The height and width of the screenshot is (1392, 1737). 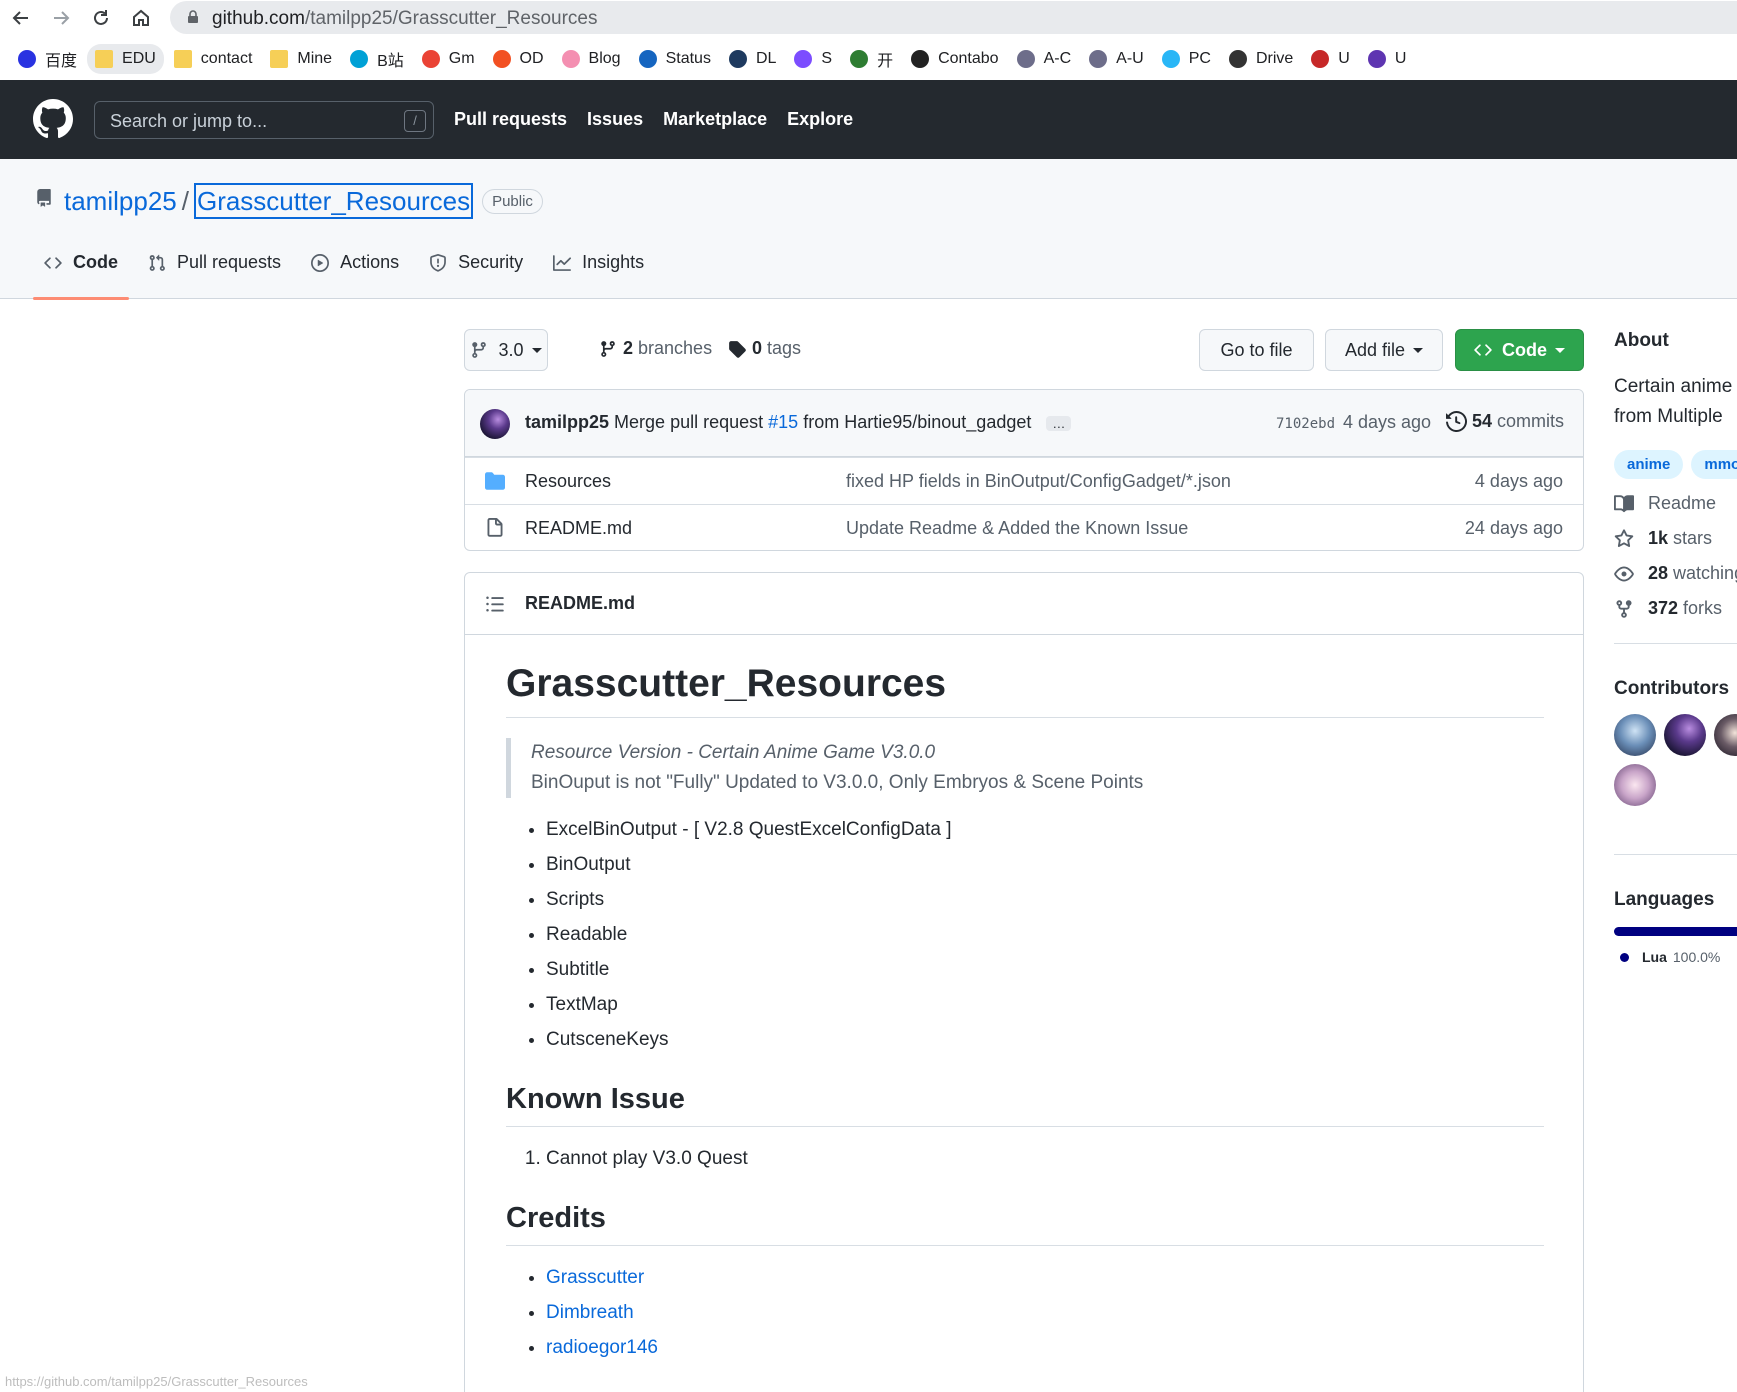 What do you see at coordinates (1675, 538) in the screenshot?
I see `stat-stars: 1k stars` at bounding box center [1675, 538].